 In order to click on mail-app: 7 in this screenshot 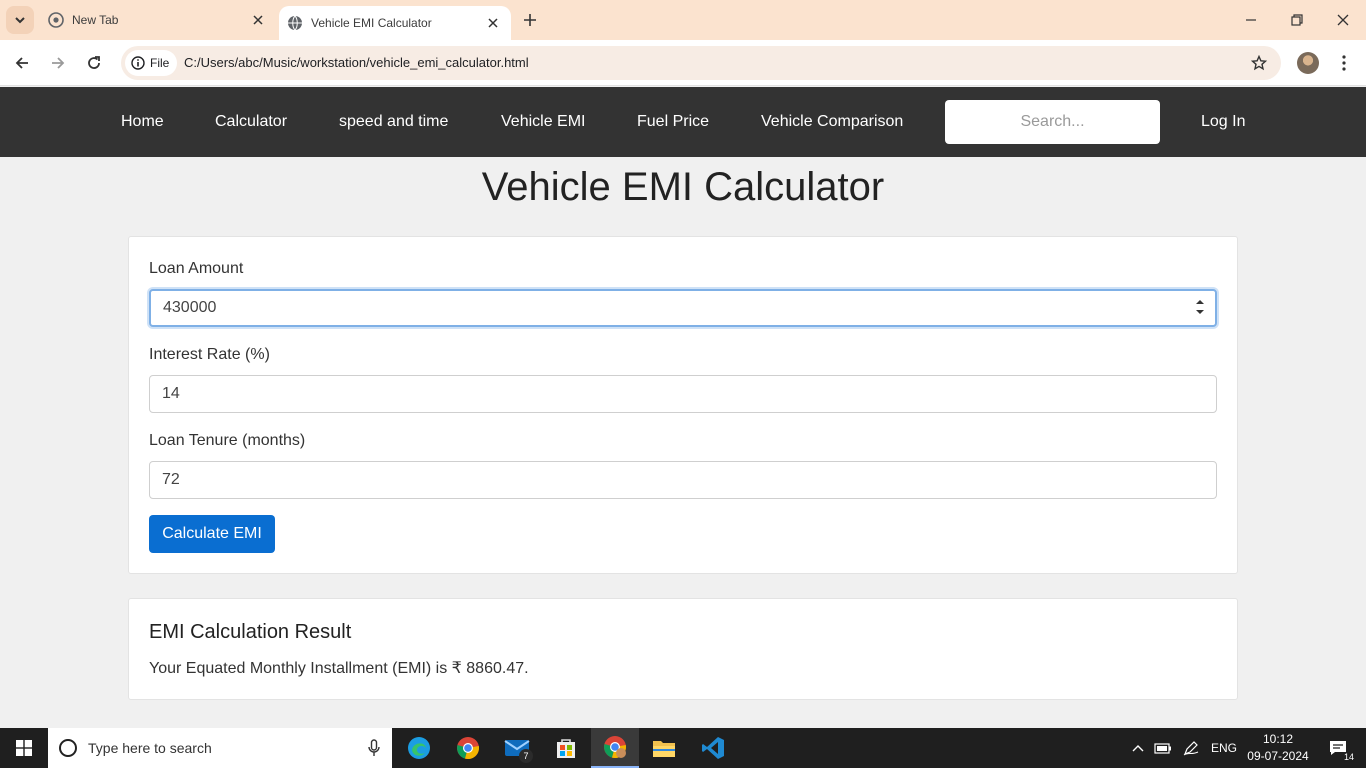, I will do `click(517, 748)`.